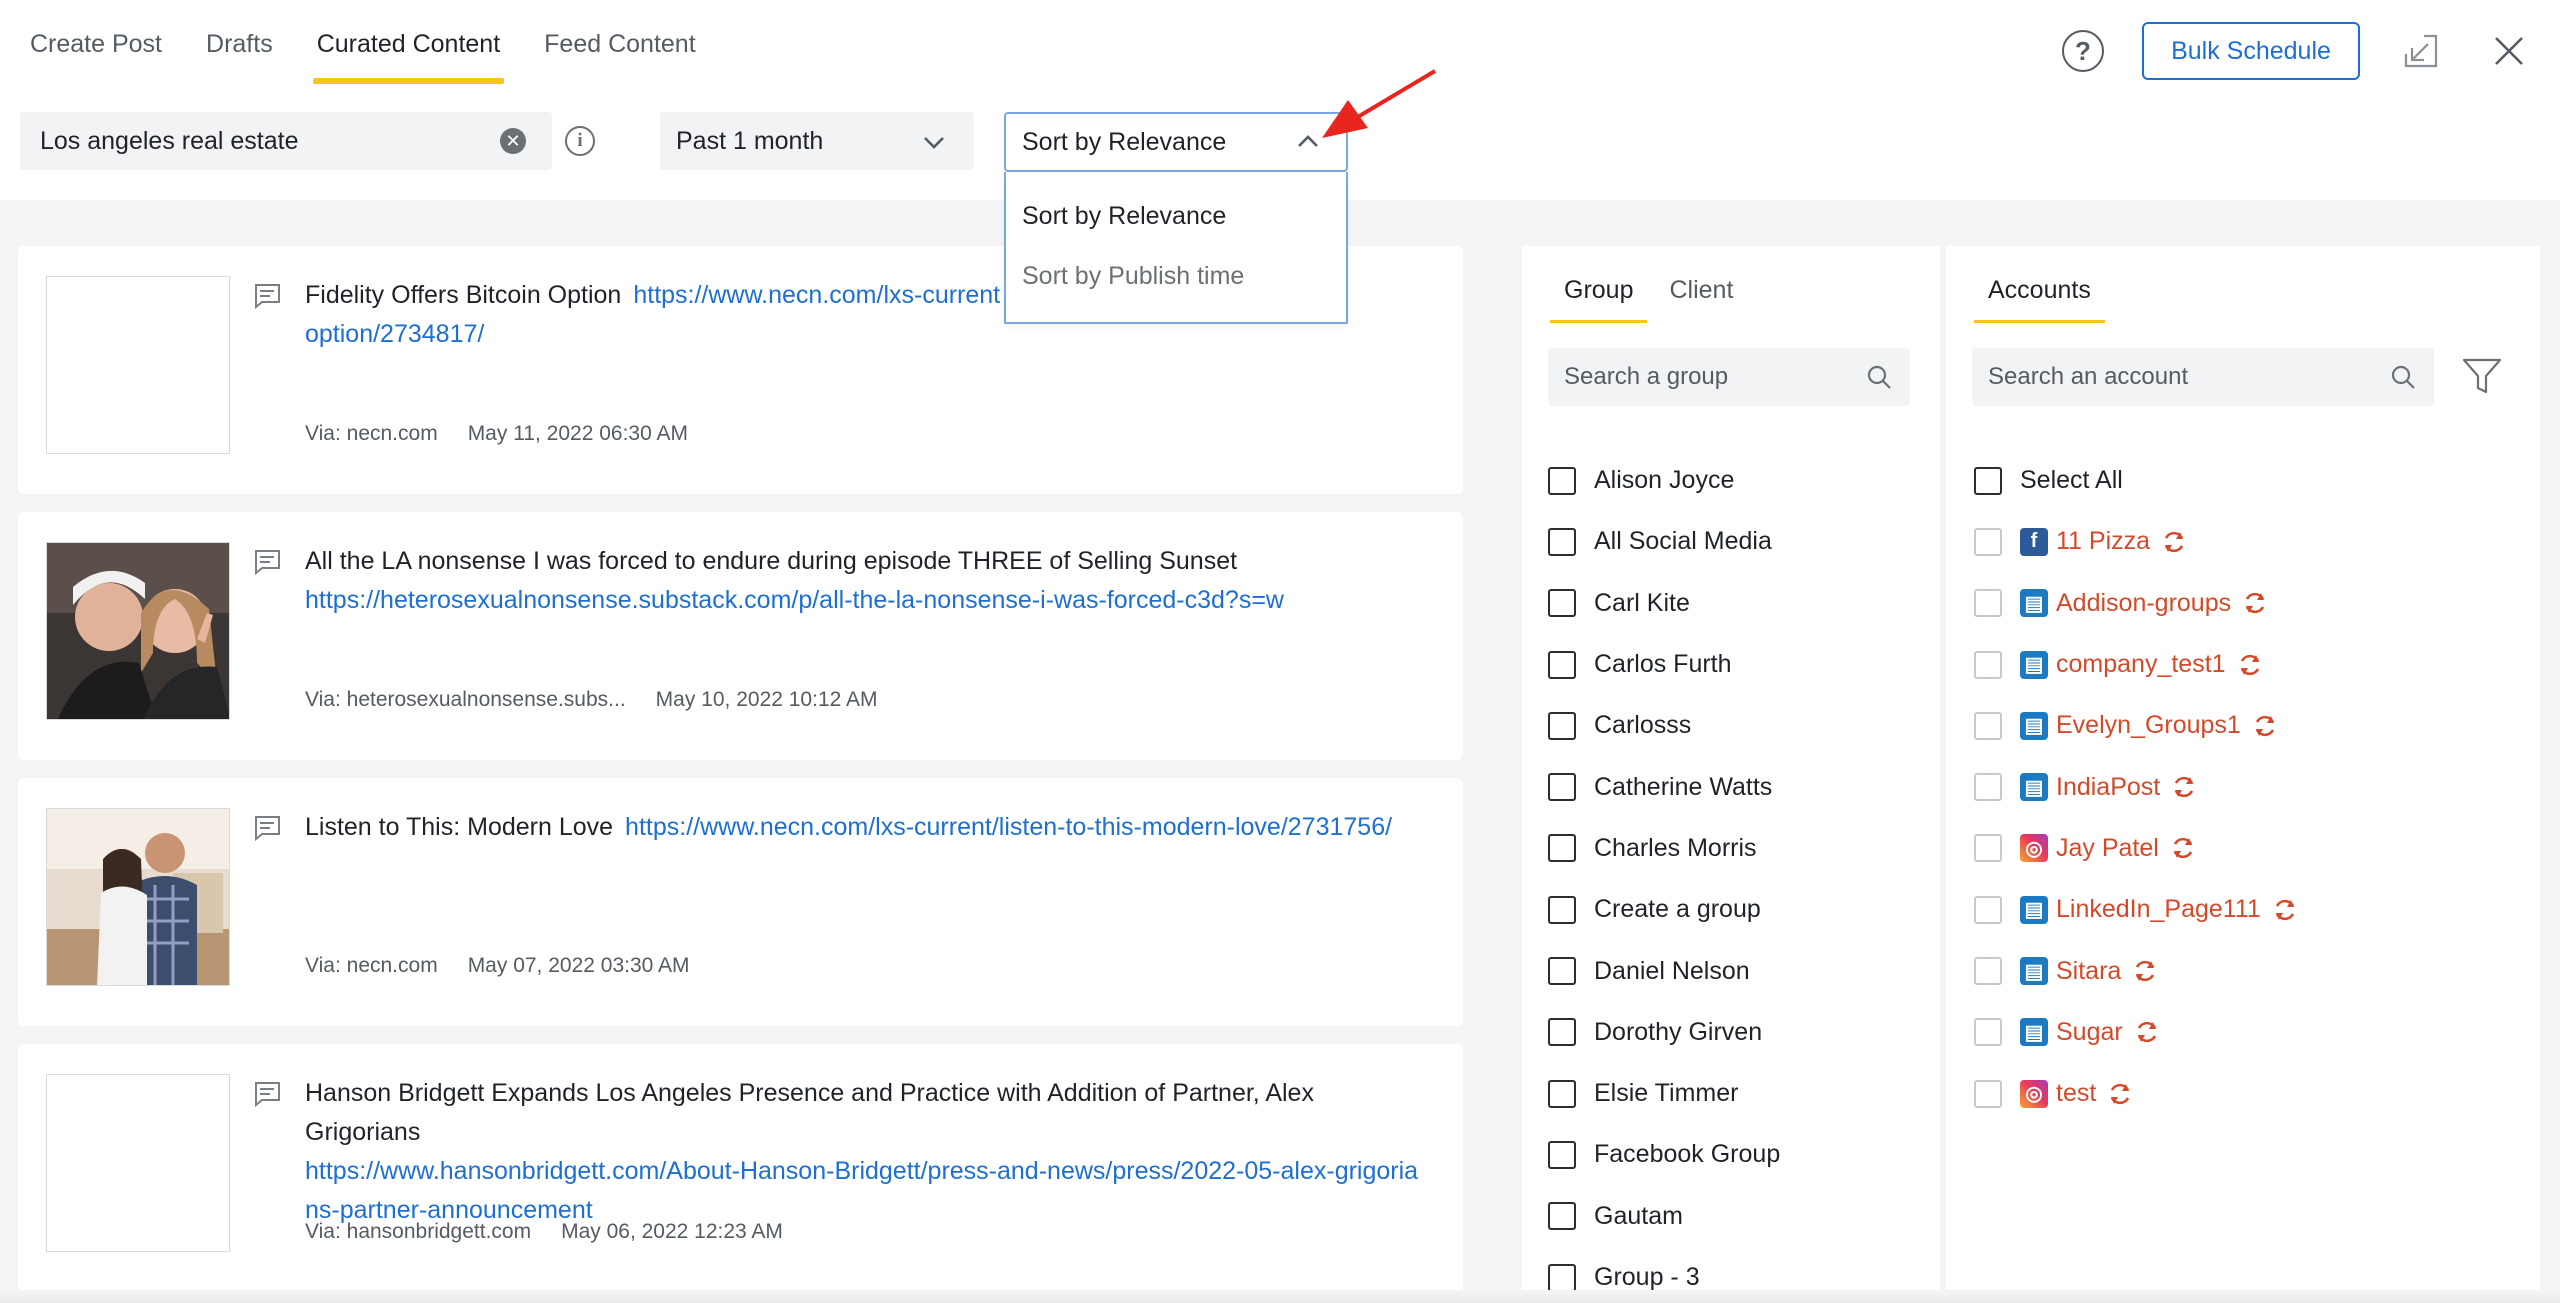 This screenshot has height=1303, width=2560. Describe the element at coordinates (1664, 786) in the screenshot. I see `group-item: Catherine Watts` at that location.